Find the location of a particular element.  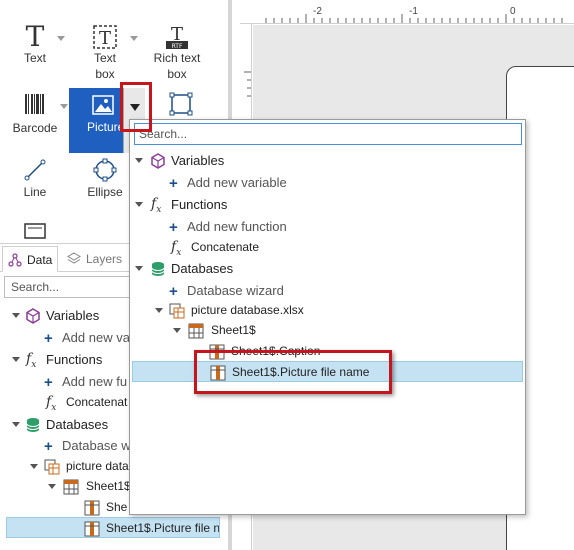

tool-text: T Text is located at coordinates (35, 47).